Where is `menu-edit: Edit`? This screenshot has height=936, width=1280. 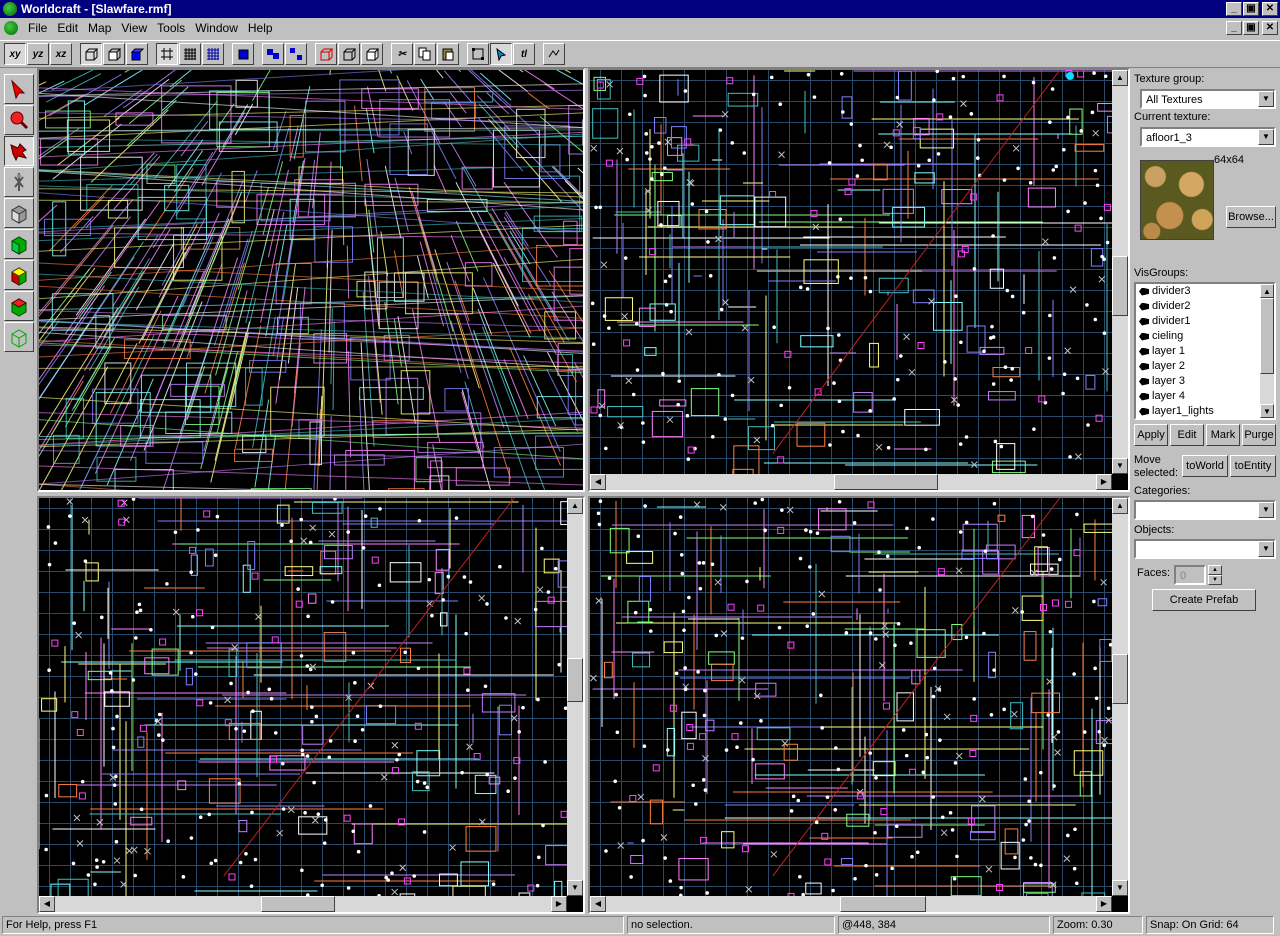
menu-edit: Edit is located at coordinates (67, 28).